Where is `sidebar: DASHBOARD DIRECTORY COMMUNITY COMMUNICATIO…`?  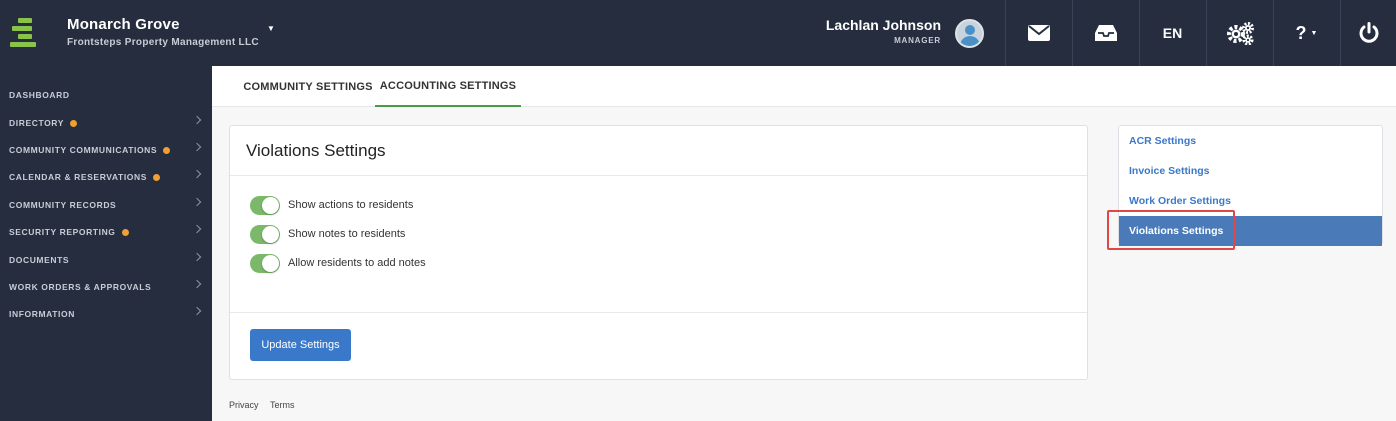
sidebar: DASHBOARD DIRECTORY COMMUNITY COMMUNICATIO… is located at coordinates (106, 243).